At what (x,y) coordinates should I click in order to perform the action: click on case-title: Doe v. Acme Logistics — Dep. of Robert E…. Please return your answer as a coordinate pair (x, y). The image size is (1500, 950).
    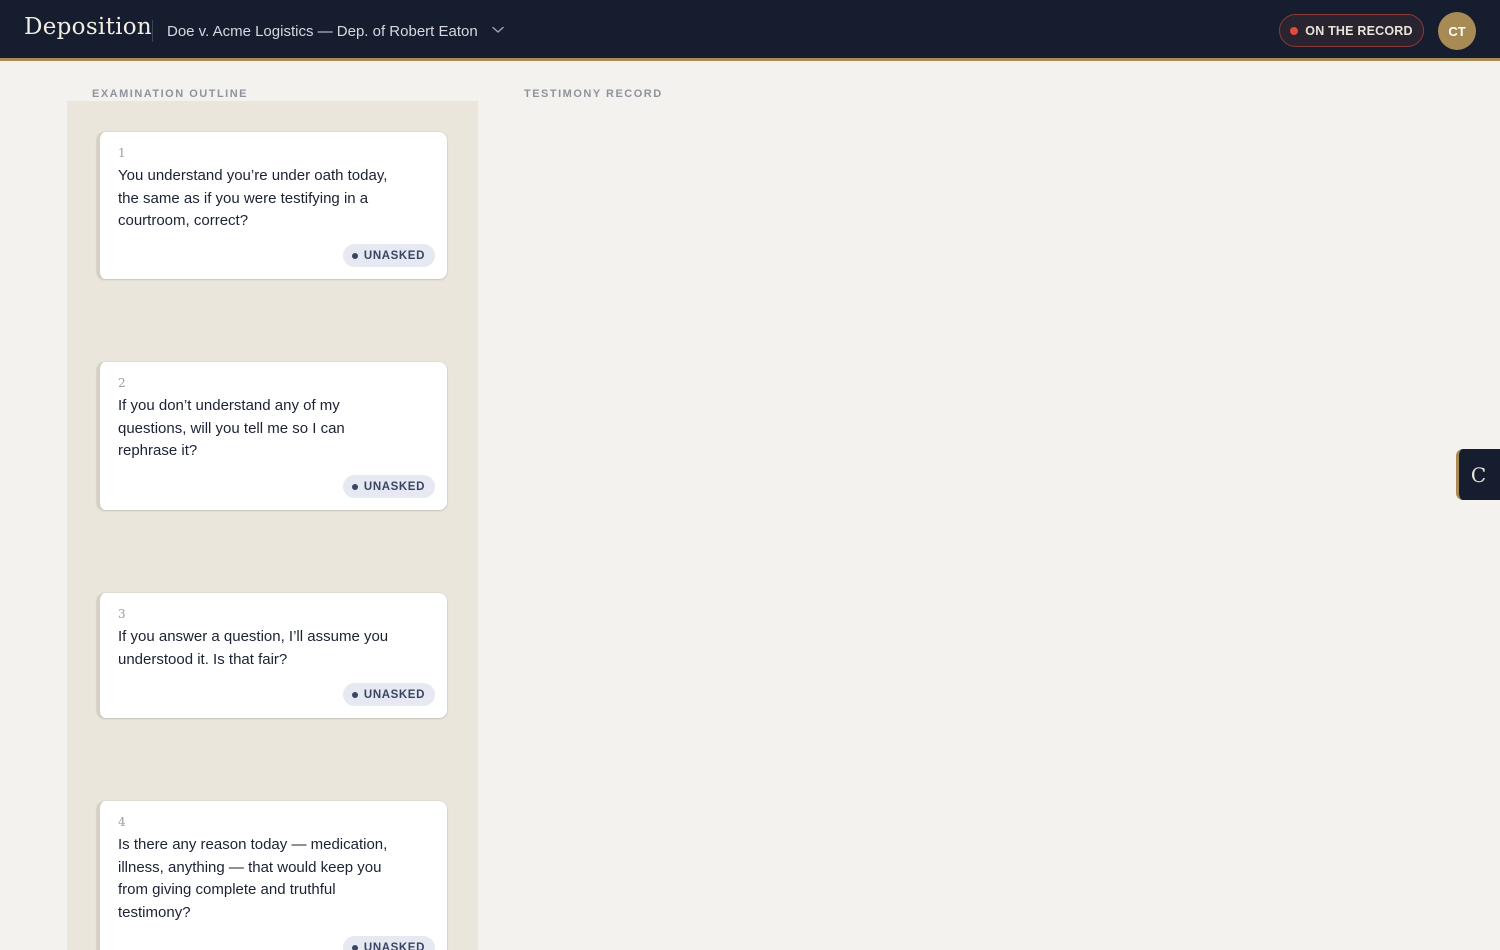
    Looking at the image, I should click on (322, 31).